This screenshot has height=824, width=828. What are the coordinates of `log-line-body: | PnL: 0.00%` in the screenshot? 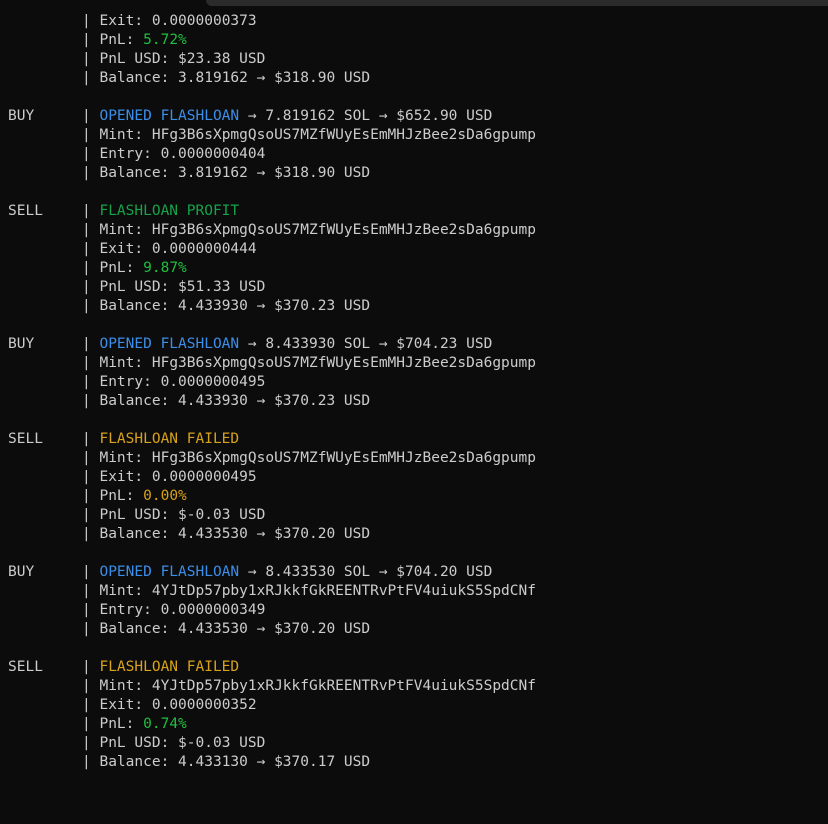 It's located at (134, 496).